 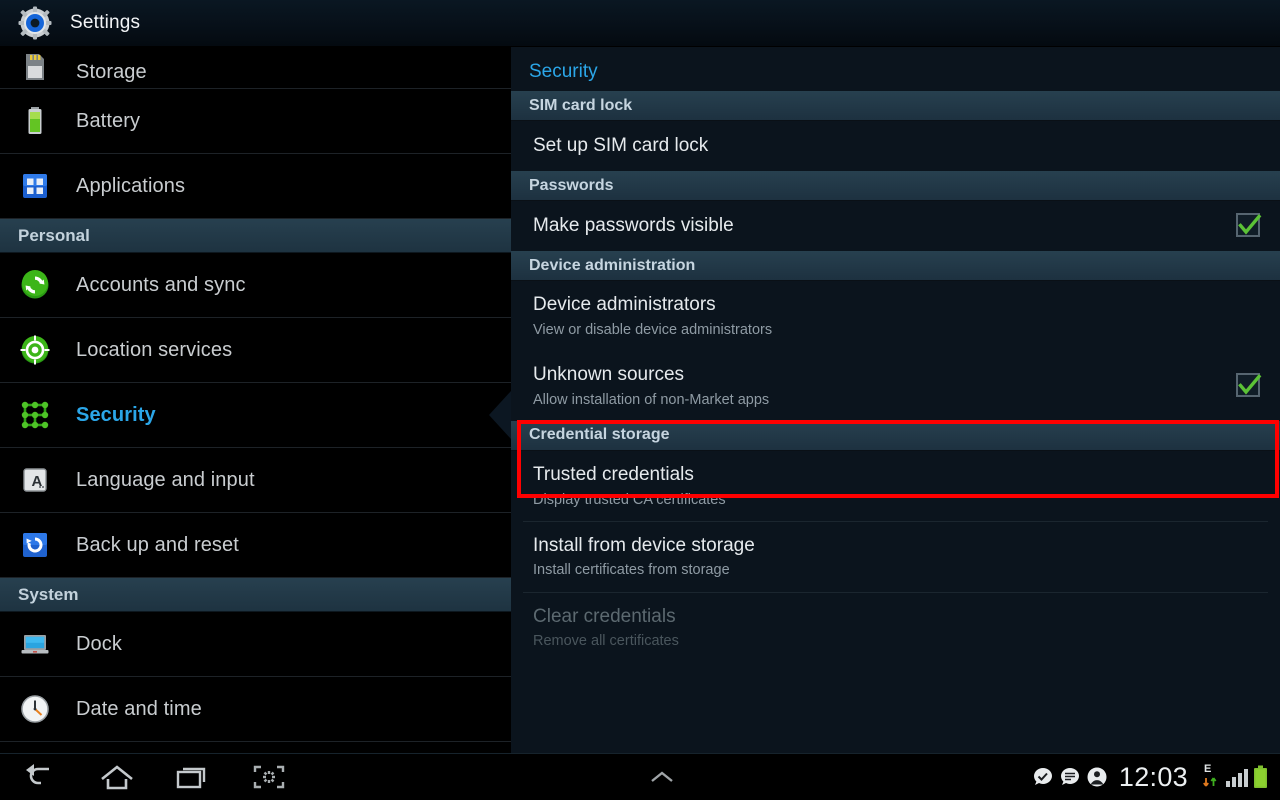 I want to click on panel-title: Security, so click(x=563, y=71).